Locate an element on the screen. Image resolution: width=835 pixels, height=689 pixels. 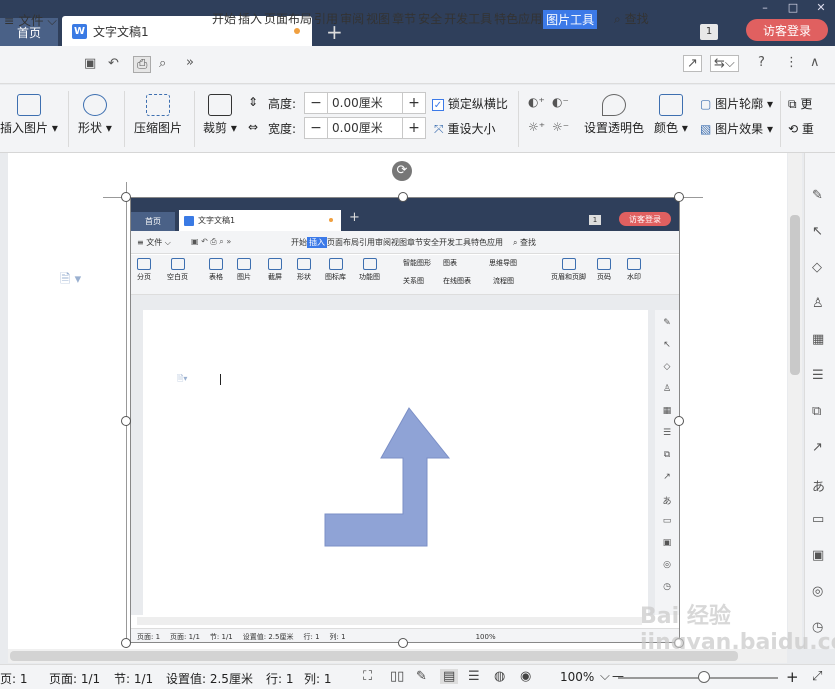
menu-tab-9: 特色应用 is located at coordinates (518, 19).